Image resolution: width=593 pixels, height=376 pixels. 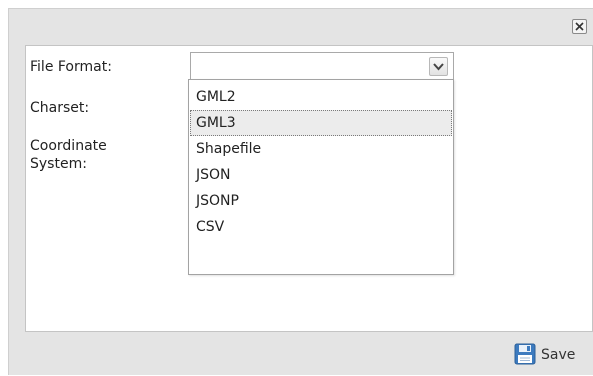 I want to click on file-format-option: JSONP, so click(x=321, y=201).